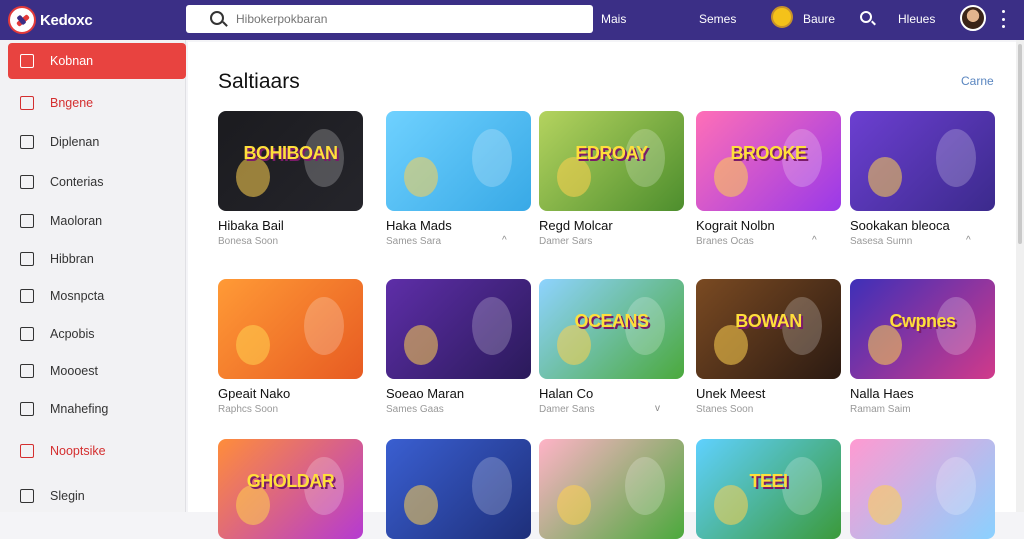 The height and width of the screenshot is (539, 1024). I want to click on game-title: Soeao Maran, so click(425, 393).